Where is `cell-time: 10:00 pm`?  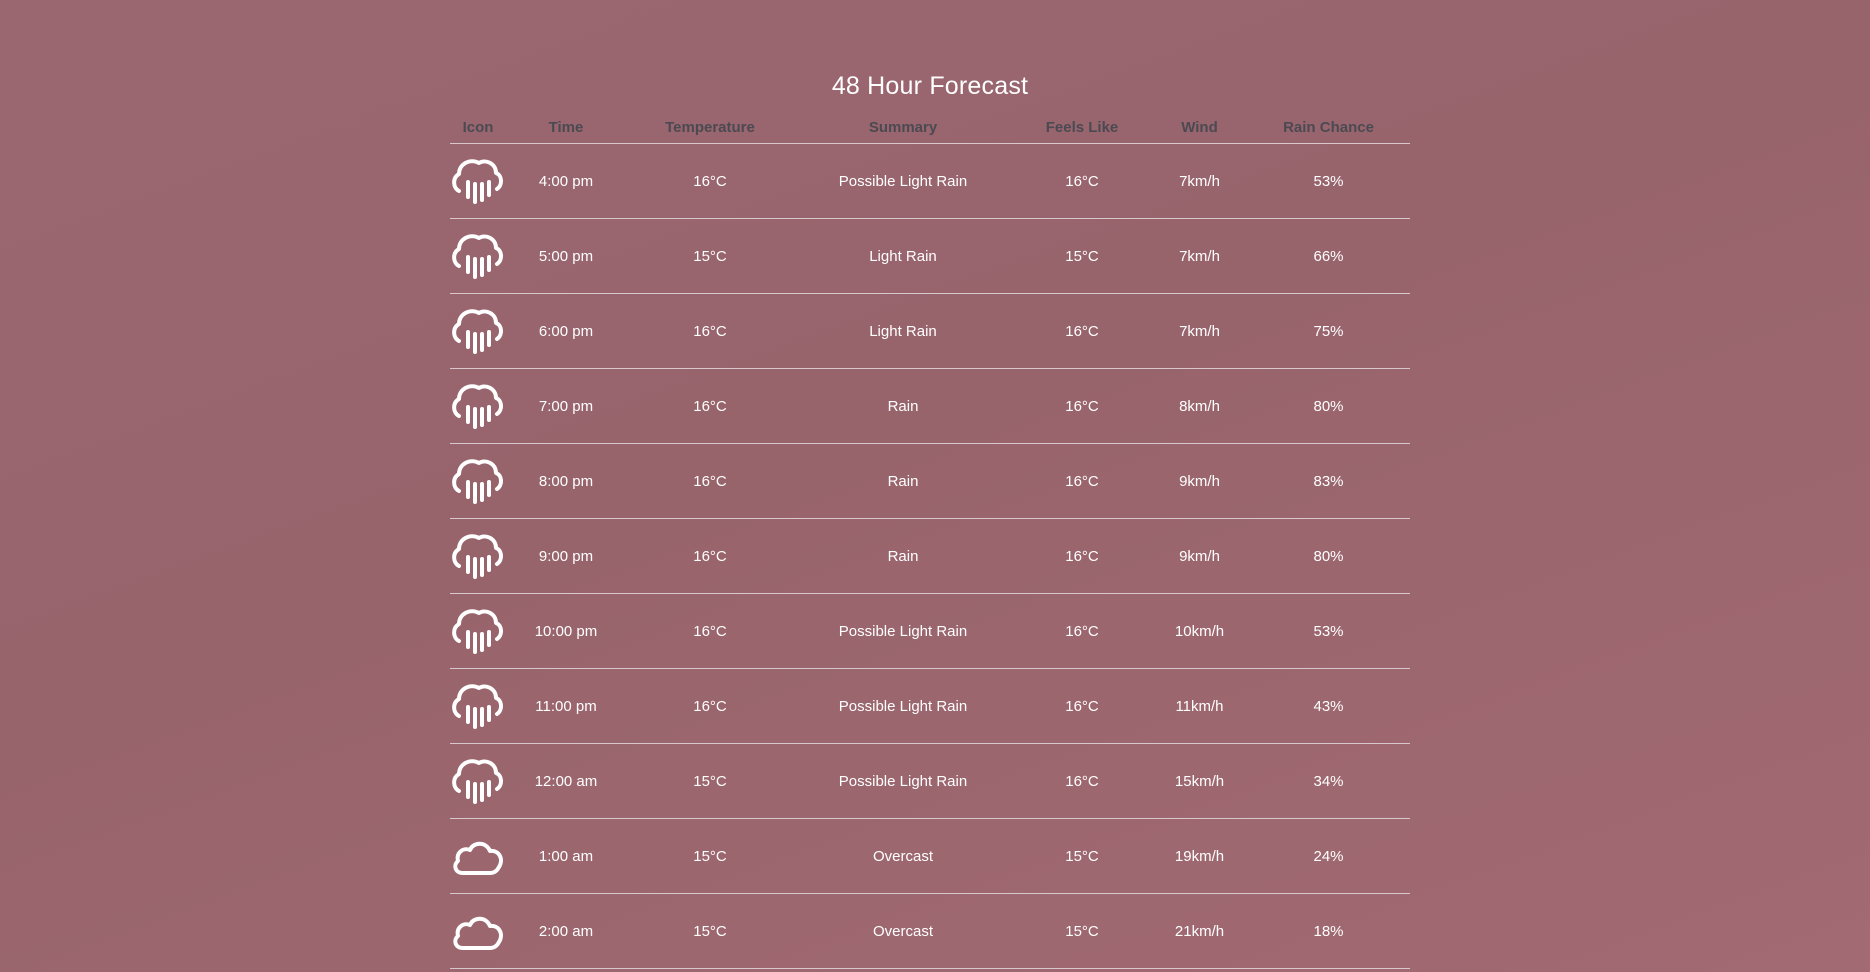 cell-time: 10:00 pm is located at coordinates (566, 631).